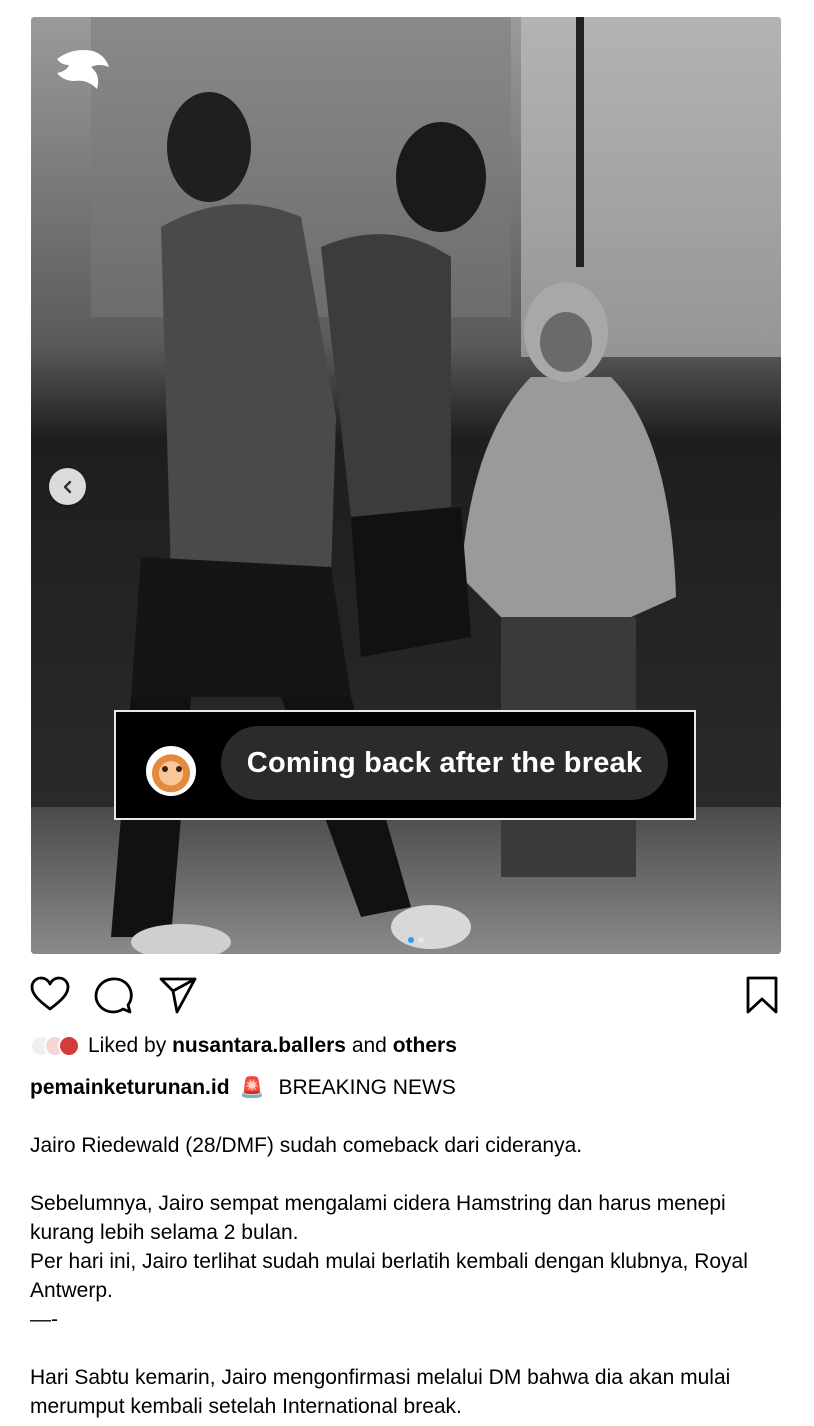  Describe the element at coordinates (127, 1045) in the screenshot. I see `likes-prefix: Liked by` at that location.